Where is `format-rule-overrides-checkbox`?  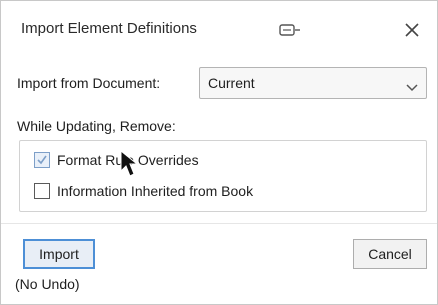 format-rule-overrides-checkbox is located at coordinates (42, 160).